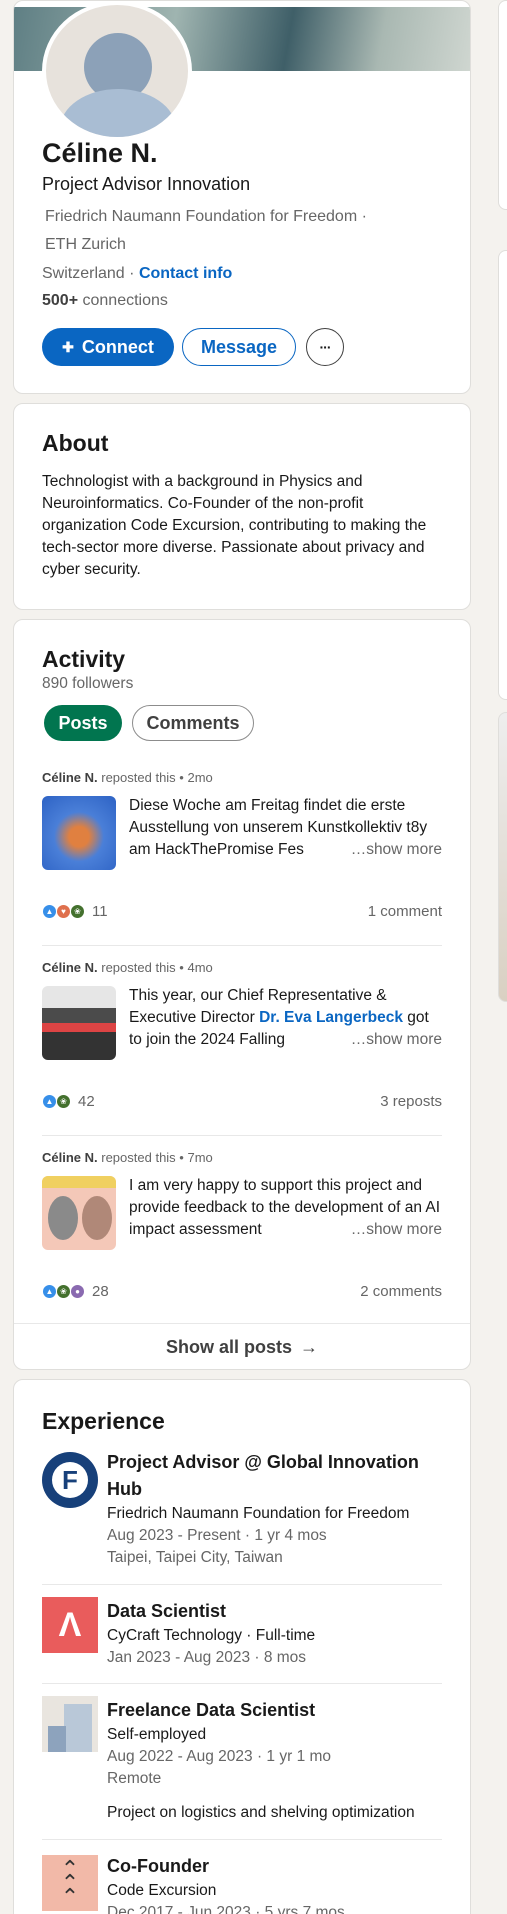 The width and height of the screenshot is (507, 1914). I want to click on post-stat: 2 comments, so click(401, 1291).